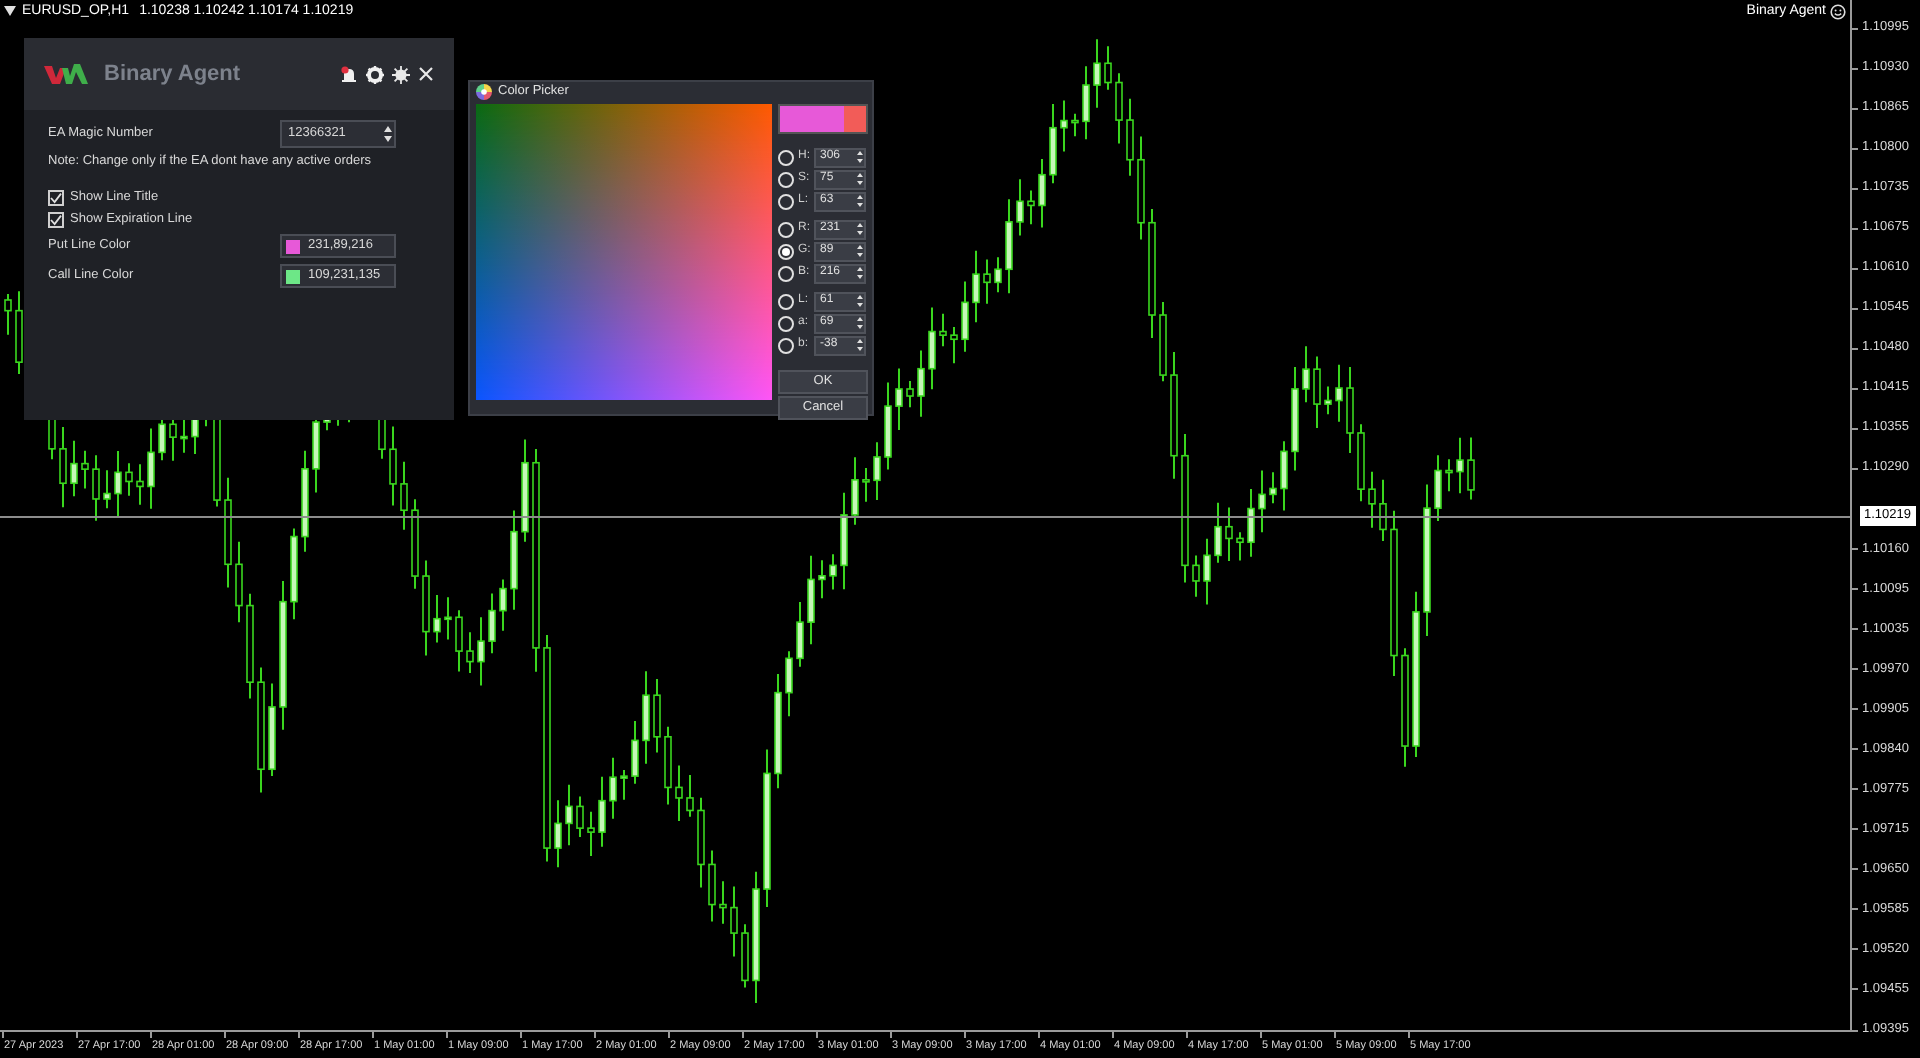 The image size is (1920, 1058). I want to click on color-wheel-icon, so click(484, 91).